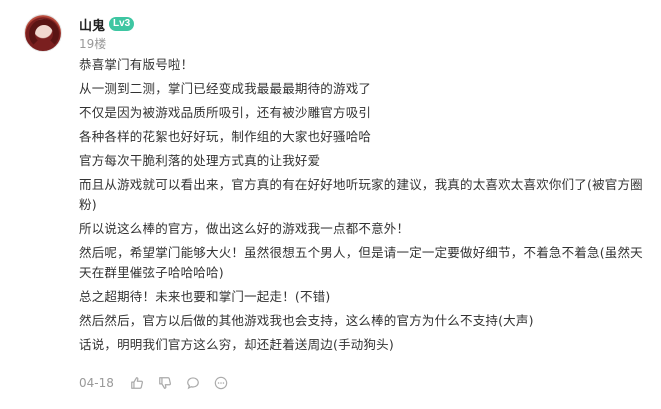 The height and width of the screenshot is (409, 661). What do you see at coordinates (165, 383) in the screenshot?
I see `thumbs-down-icon` at bounding box center [165, 383].